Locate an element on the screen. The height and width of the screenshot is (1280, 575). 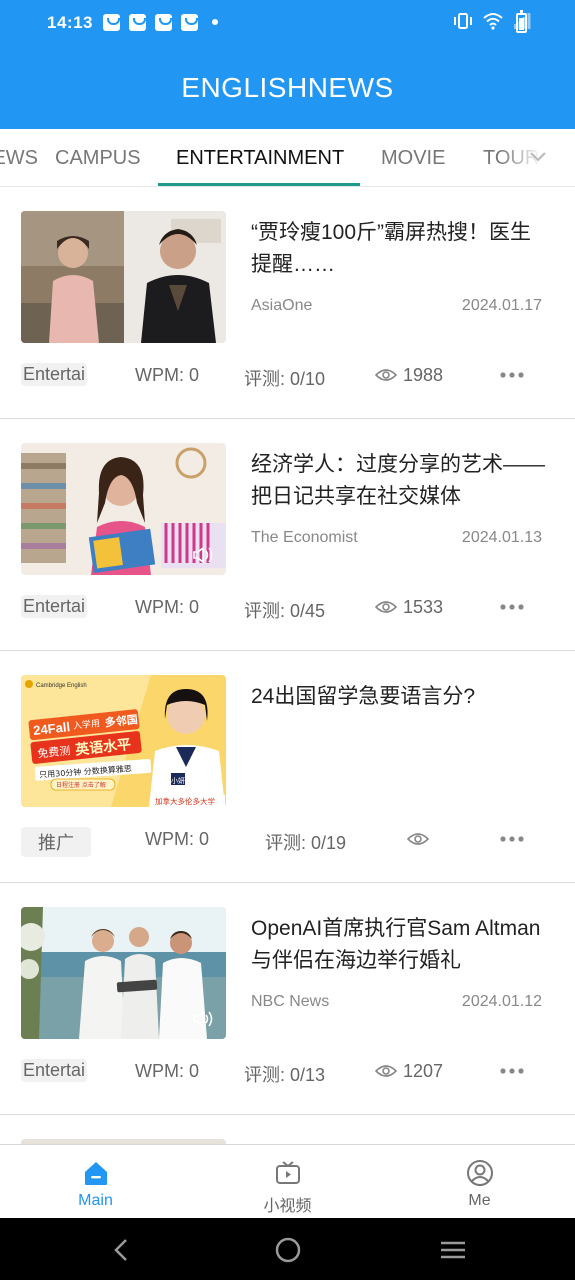
ad-line-4: 日程注册 点击了解 is located at coordinates (81, 785).